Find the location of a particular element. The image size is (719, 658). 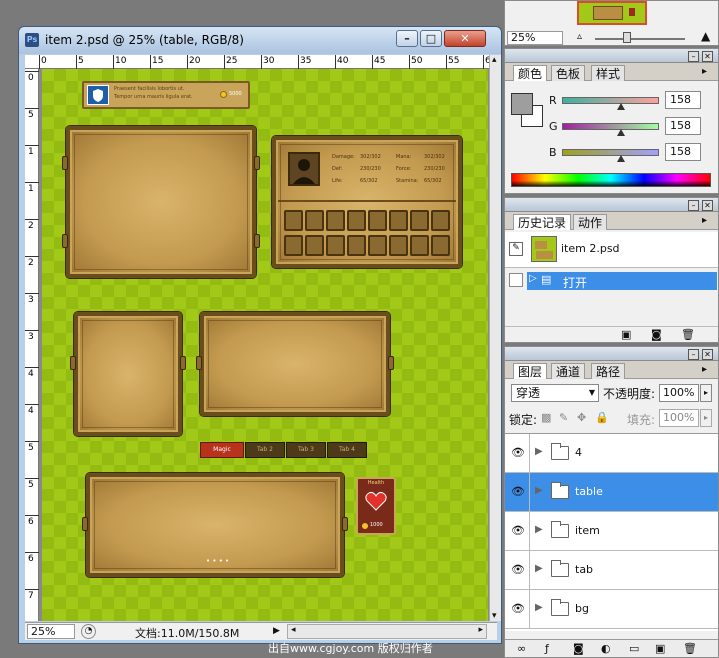

color-spectrum-bar is located at coordinates (611, 180).